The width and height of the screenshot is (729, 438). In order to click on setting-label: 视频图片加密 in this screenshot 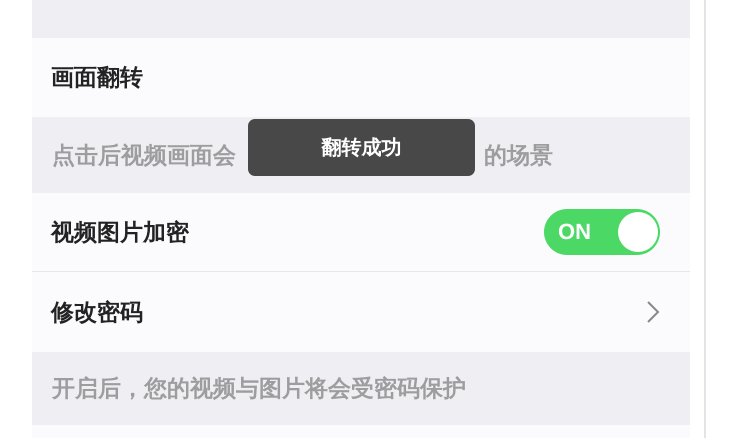, I will do `click(120, 233)`.